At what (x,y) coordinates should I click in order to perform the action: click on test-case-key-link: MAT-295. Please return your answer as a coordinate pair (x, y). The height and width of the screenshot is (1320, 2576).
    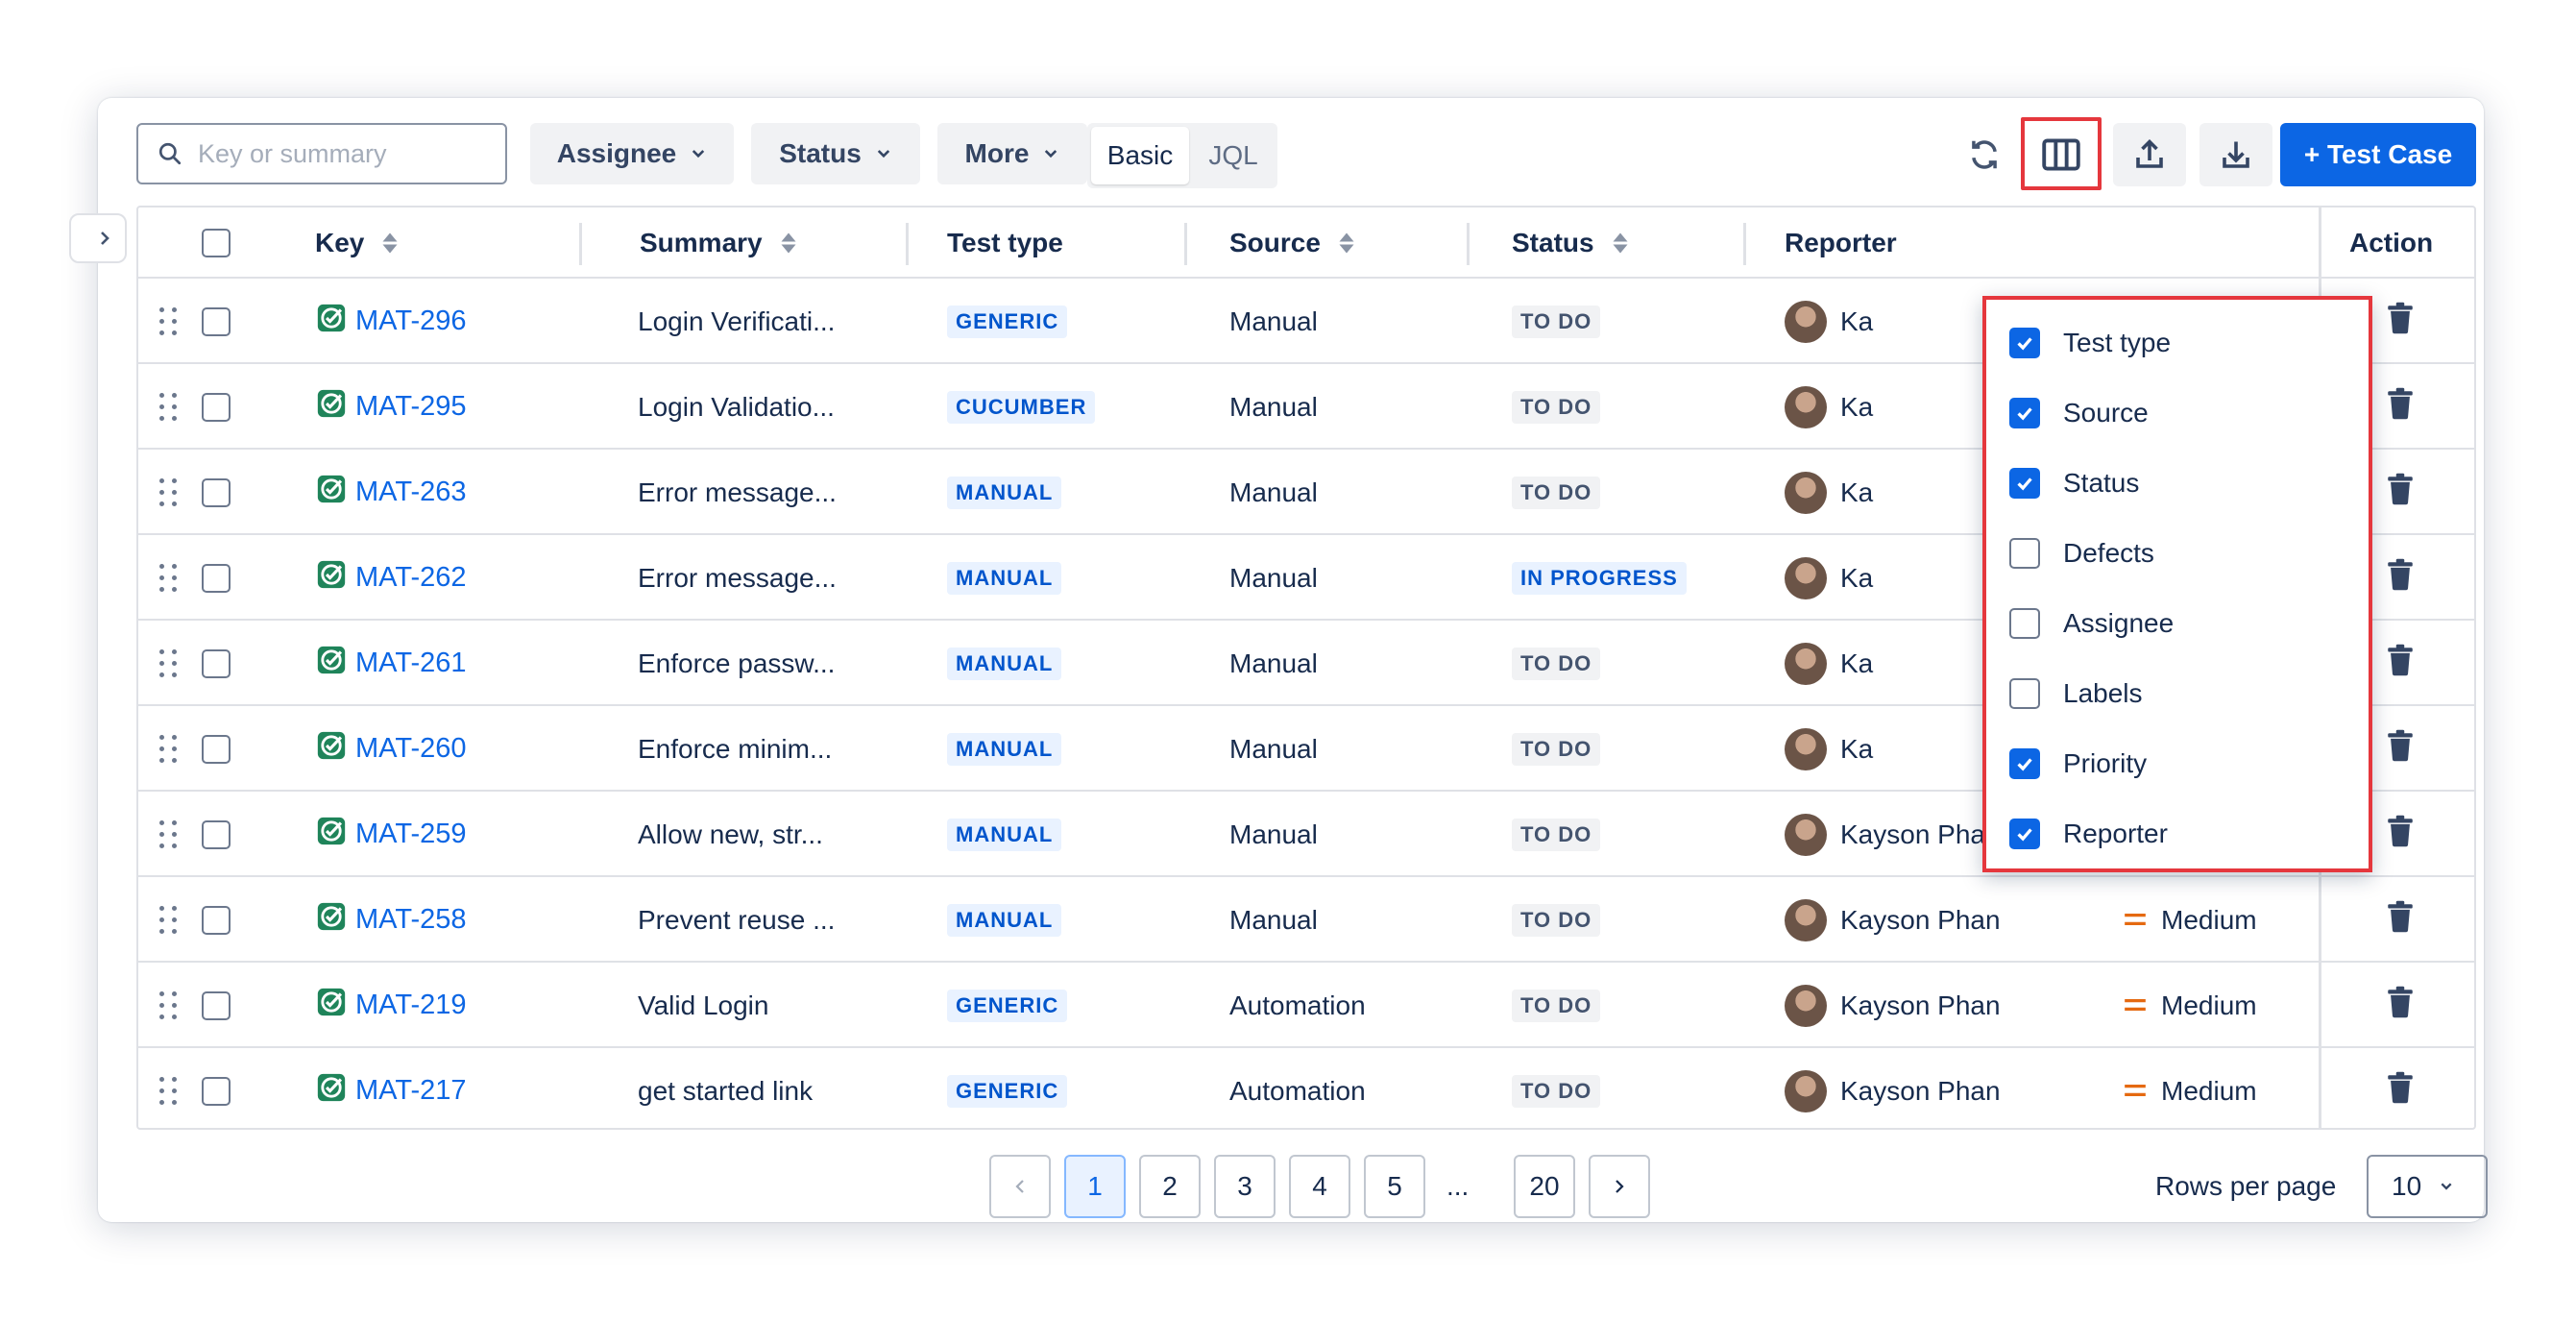
    Looking at the image, I should click on (411, 407).